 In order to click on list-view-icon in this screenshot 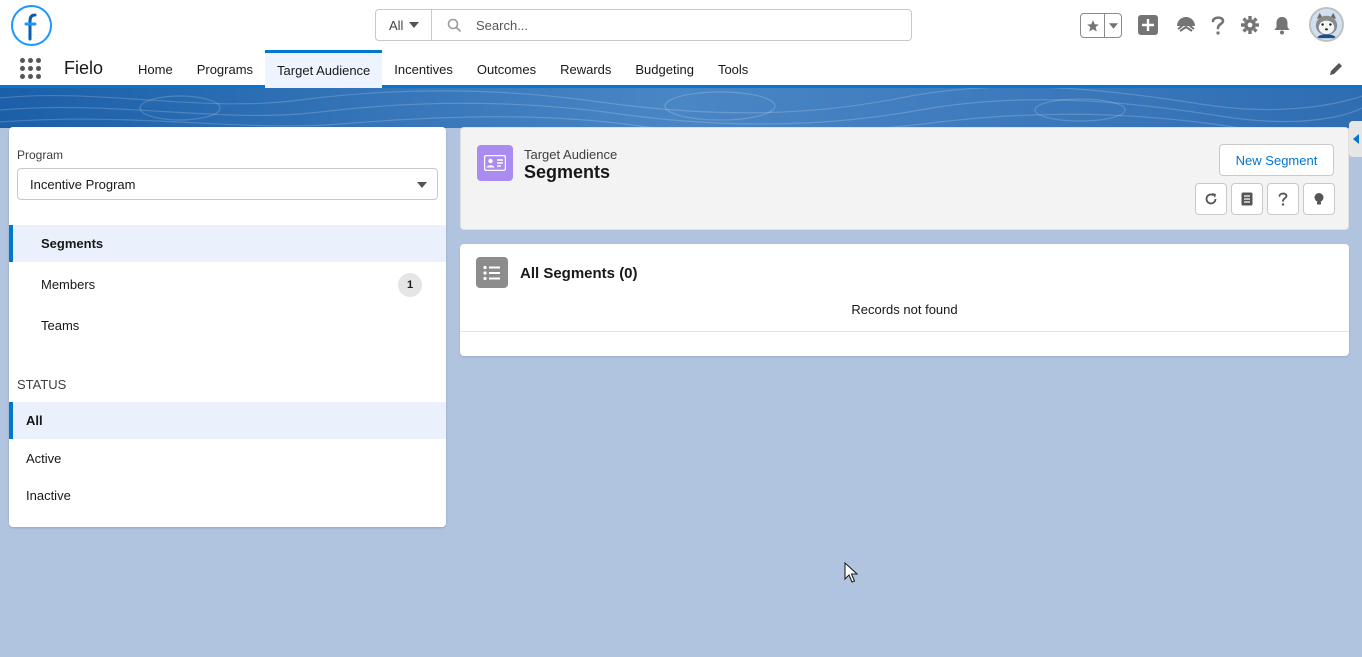, I will do `click(1247, 199)`.